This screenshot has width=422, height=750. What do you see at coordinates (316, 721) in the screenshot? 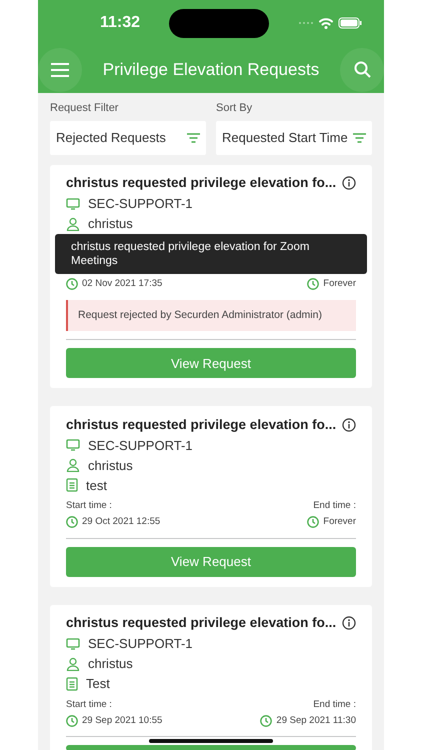
I see `end-time: 29 Sep 2021 11:30` at bounding box center [316, 721].